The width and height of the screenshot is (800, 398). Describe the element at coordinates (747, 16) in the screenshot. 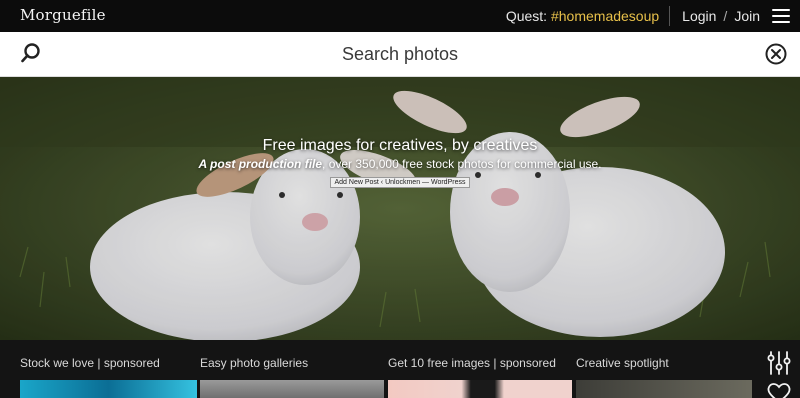

I see `join-link: Join` at that location.